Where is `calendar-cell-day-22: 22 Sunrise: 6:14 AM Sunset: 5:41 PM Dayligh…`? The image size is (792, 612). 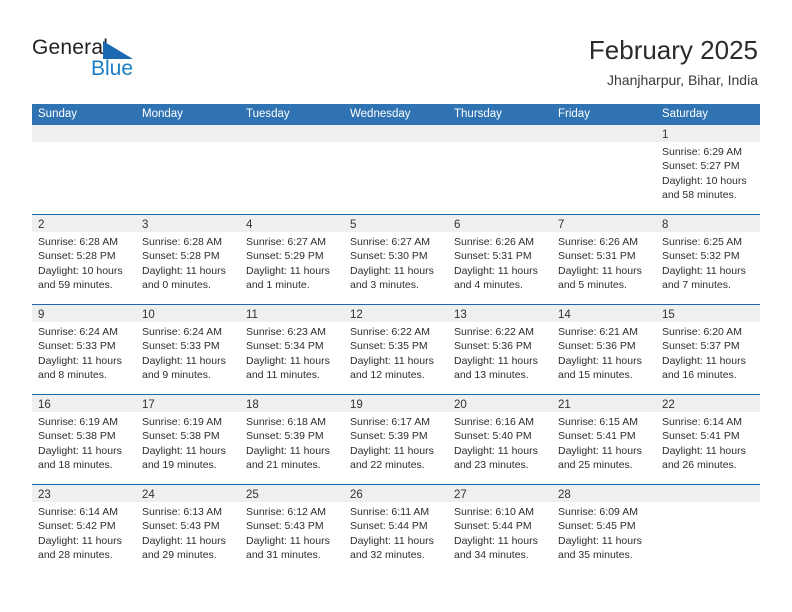 calendar-cell-day-22: 22 Sunrise: 6:14 AM Sunset: 5:41 PM Dayligh… is located at coordinates (708, 439).